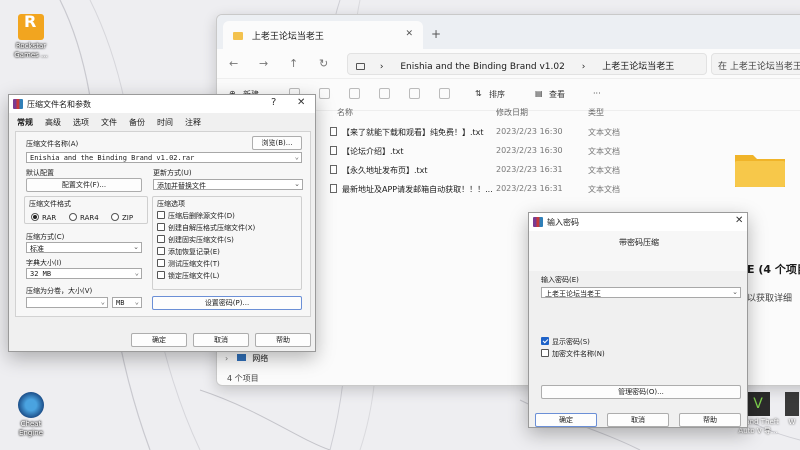 The image size is (800, 450). Describe the element at coordinates (193, 122) in the screenshot. I see `tab-comment: 注释` at that location.